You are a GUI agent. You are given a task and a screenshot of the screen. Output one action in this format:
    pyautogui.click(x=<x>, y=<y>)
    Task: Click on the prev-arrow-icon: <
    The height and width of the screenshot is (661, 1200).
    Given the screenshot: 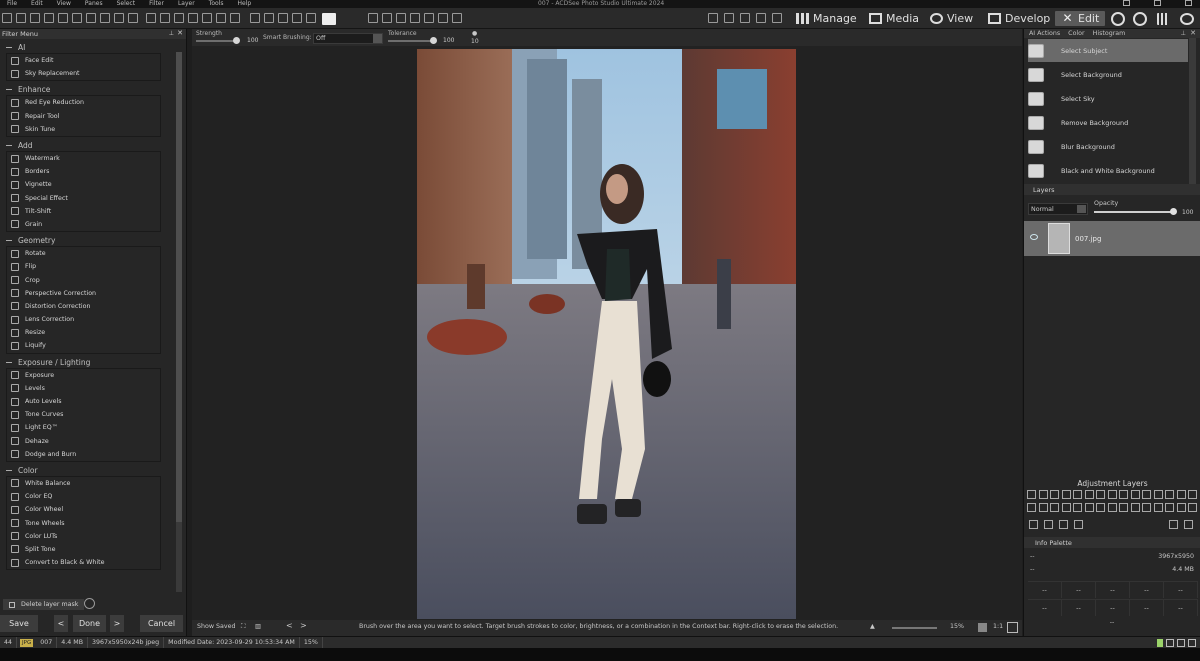 What is the action you would take?
    pyautogui.click(x=61, y=623)
    